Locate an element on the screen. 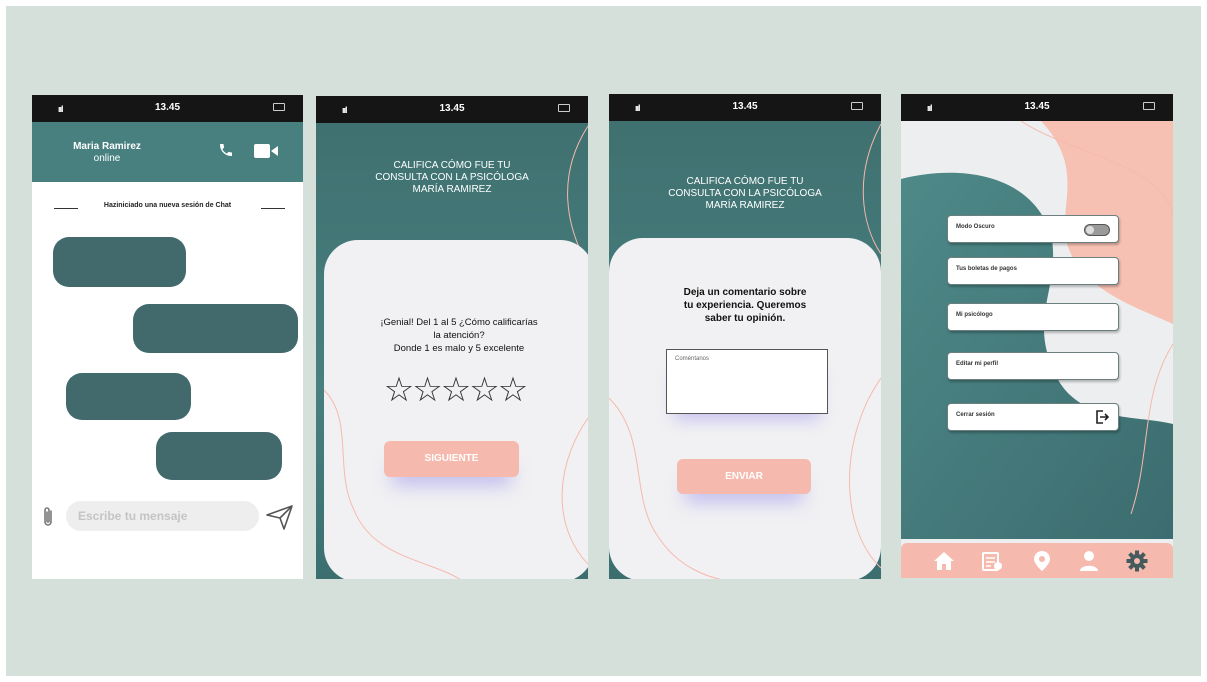 The width and height of the screenshot is (1207, 682). toggle-knob is located at coordinates (1090, 230).